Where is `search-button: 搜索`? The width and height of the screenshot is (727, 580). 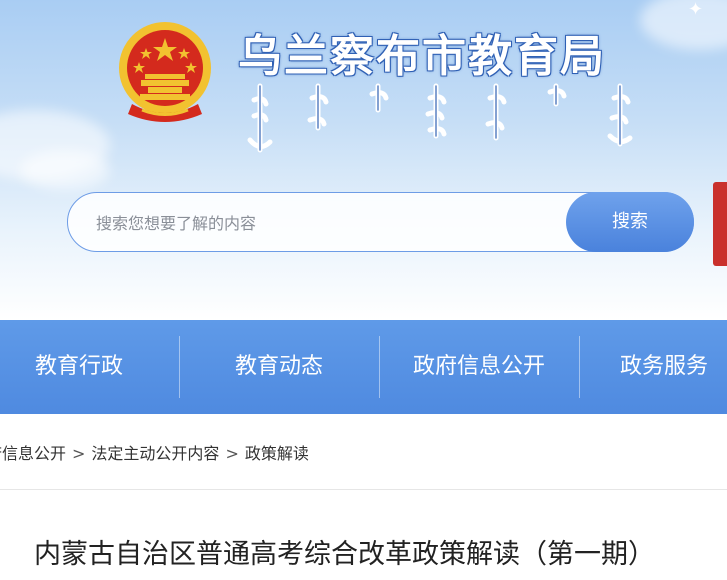
search-button: 搜索 is located at coordinates (630, 222).